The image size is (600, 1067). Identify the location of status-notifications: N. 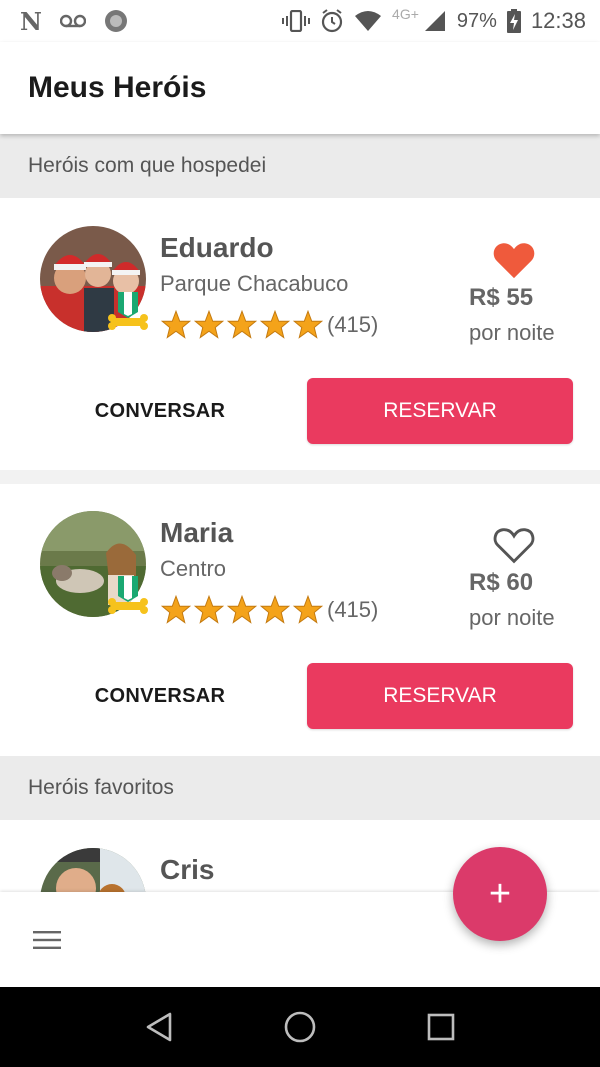
(74, 21).